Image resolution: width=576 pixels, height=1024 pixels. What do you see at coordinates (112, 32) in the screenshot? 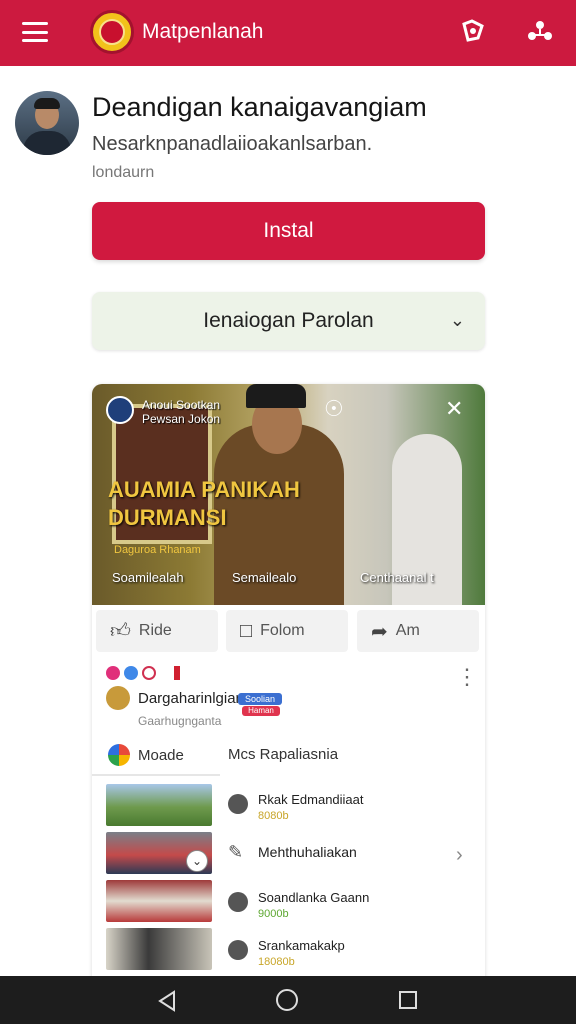
I see `app-logo` at bounding box center [112, 32].